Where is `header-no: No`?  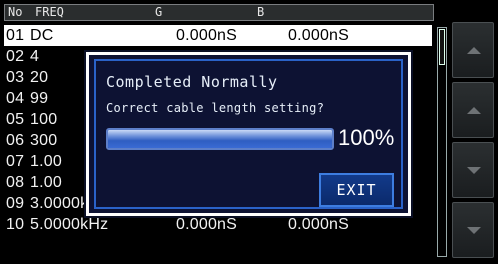 header-no: No is located at coordinates (15, 12).